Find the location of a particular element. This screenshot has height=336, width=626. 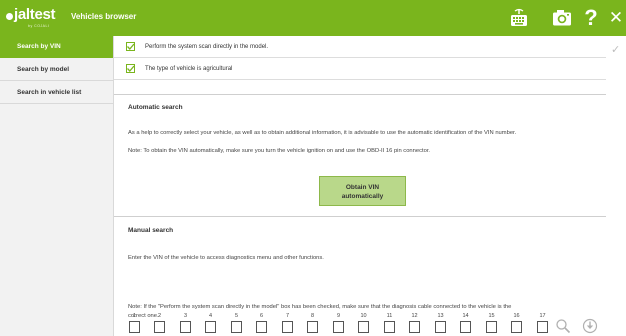

sidebar-item-search-in-vehicle-list: Search in vehicle list is located at coordinates (56, 93).